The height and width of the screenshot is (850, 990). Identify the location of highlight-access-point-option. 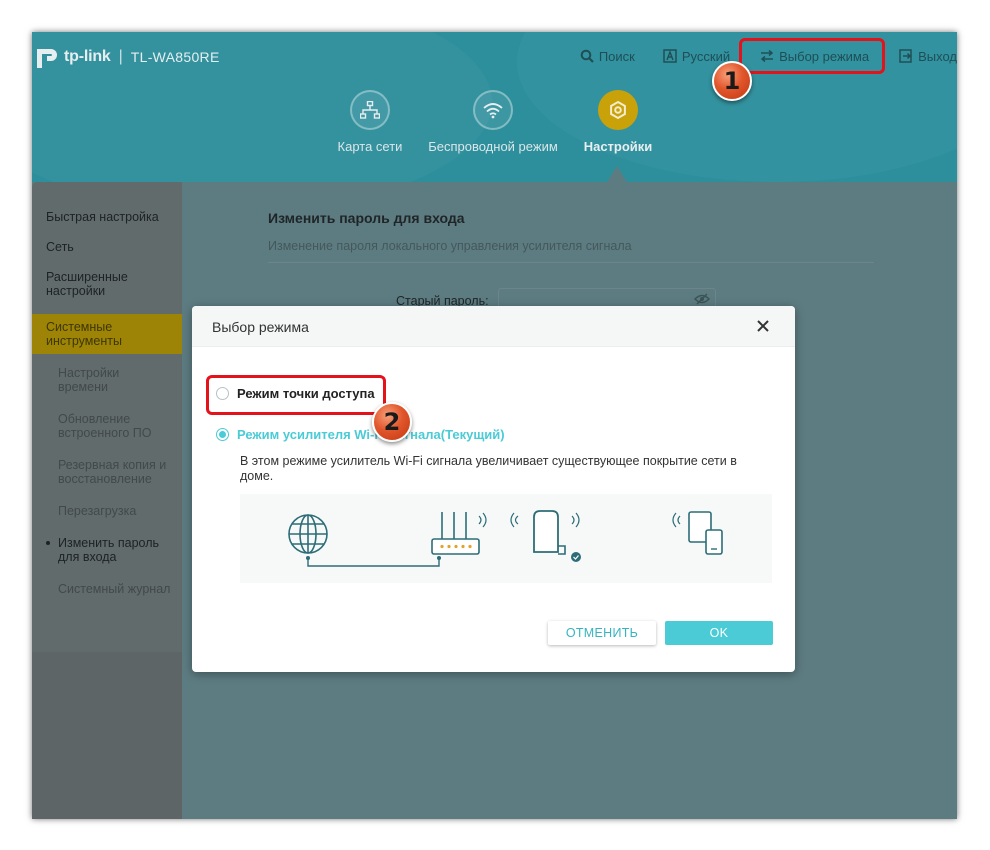
(296, 395).